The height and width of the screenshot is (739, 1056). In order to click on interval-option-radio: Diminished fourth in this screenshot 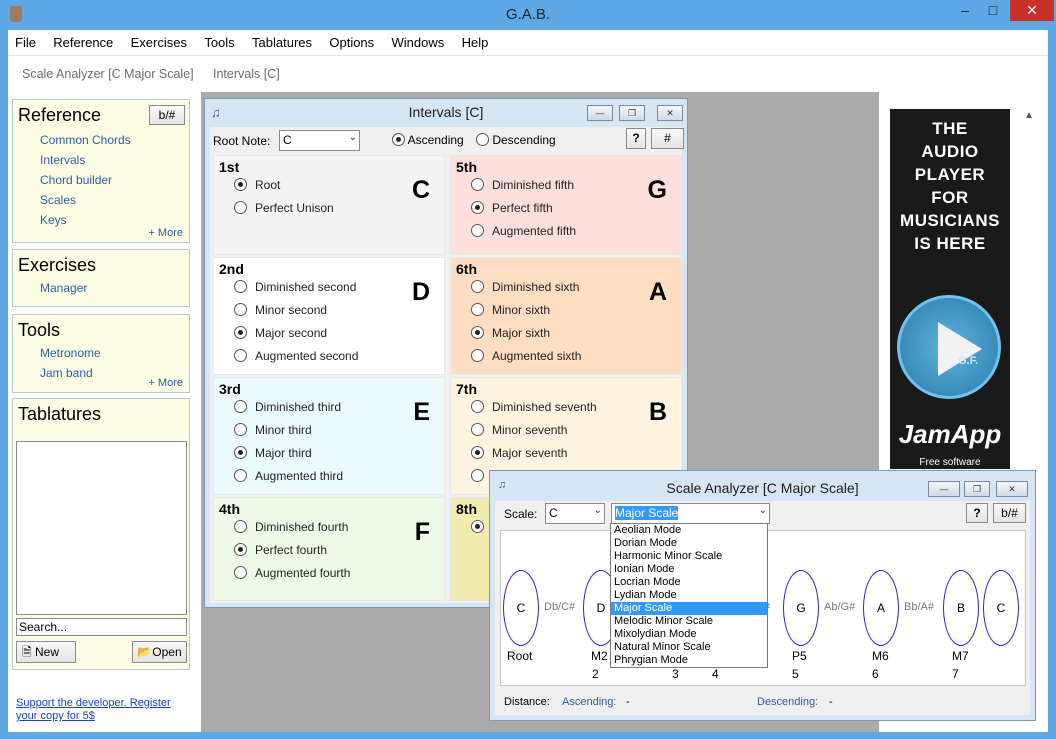, I will do `click(291, 527)`.